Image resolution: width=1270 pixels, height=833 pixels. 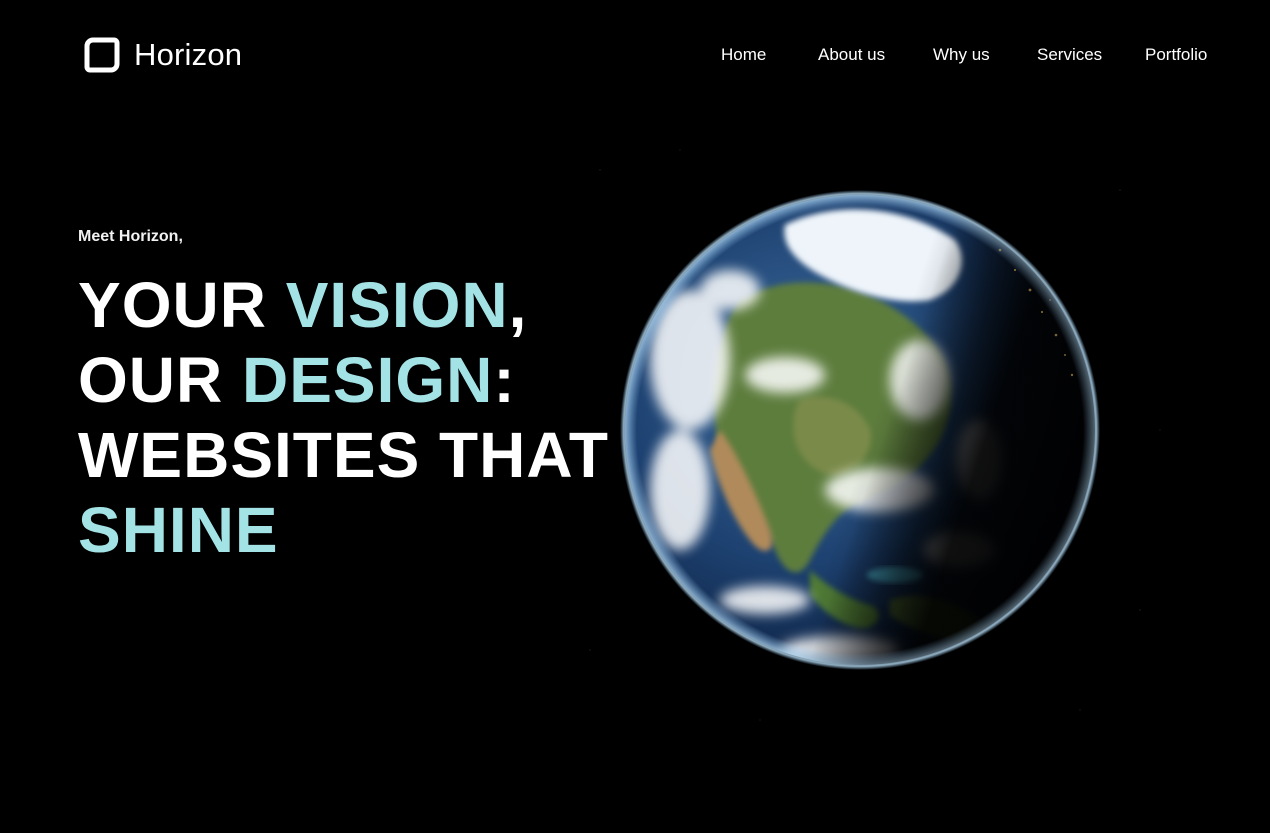 I want to click on nav-item-why-us: Why us, so click(x=961, y=55).